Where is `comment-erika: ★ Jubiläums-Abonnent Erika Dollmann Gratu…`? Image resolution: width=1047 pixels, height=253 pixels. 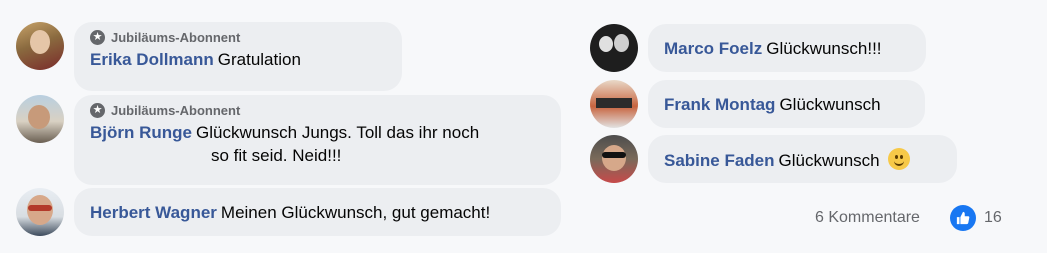
comment-erika: ★ Jubiläums-Abonnent Erika Dollmann Gratu… is located at coordinates (209, 56).